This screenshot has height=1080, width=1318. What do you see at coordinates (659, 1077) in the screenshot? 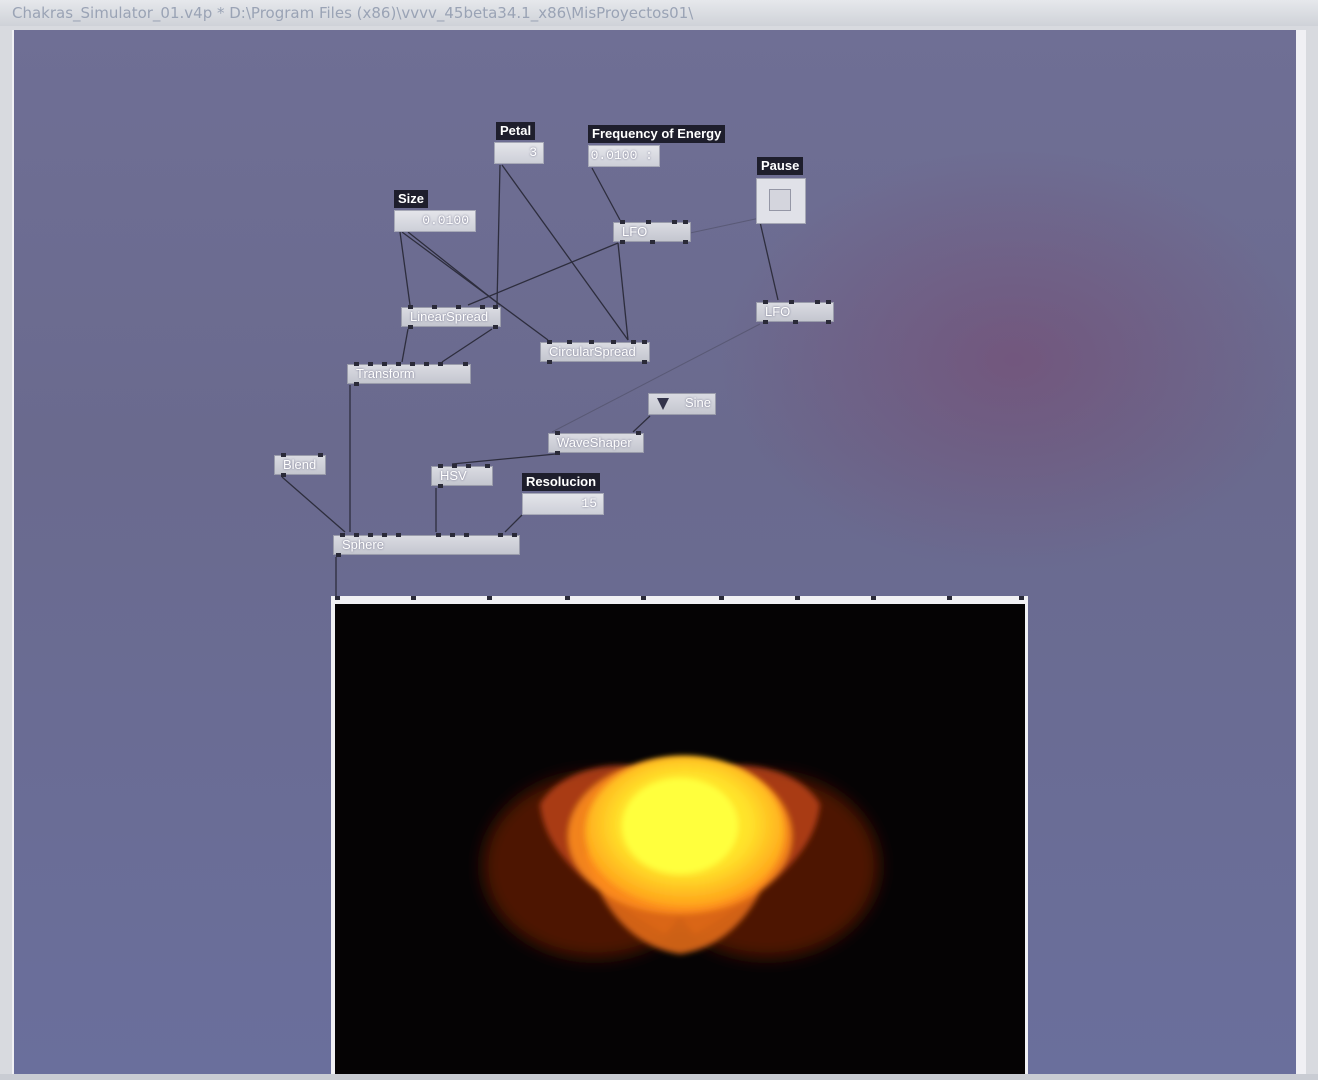
I see `bottom-strip` at bounding box center [659, 1077].